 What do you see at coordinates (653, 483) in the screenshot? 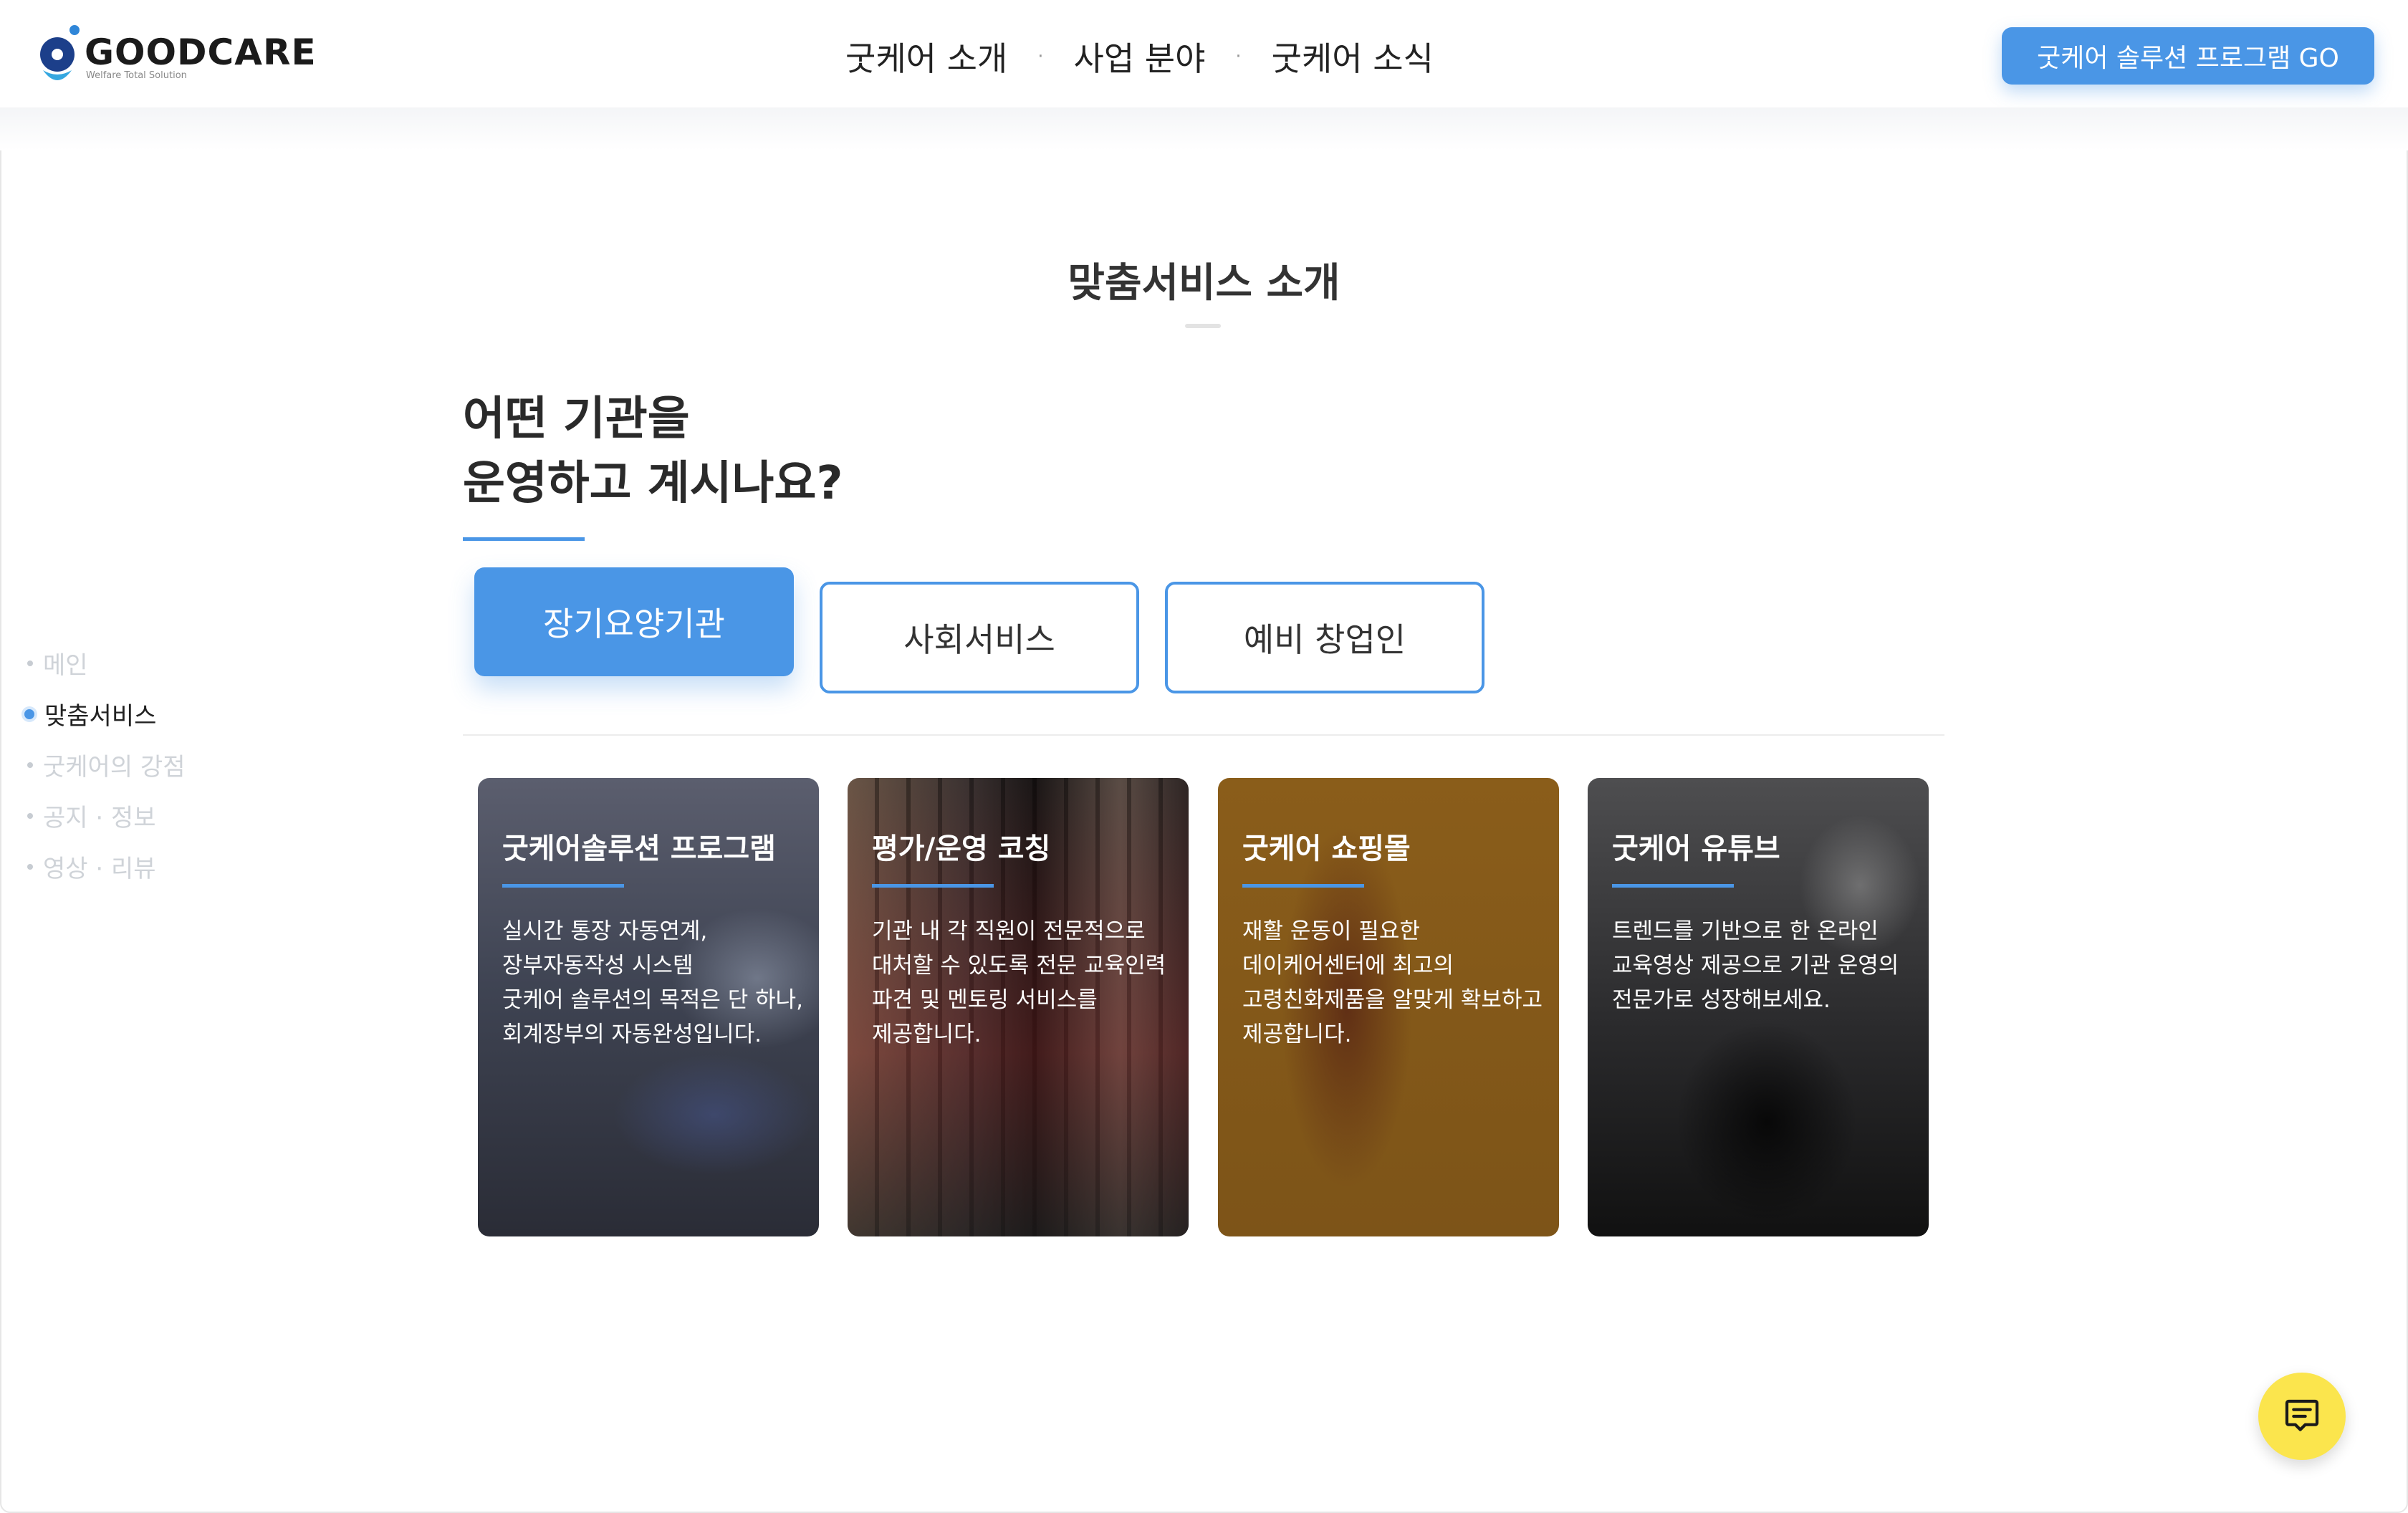
I see `question-line-2: 운영하고 계시나요?` at bounding box center [653, 483].